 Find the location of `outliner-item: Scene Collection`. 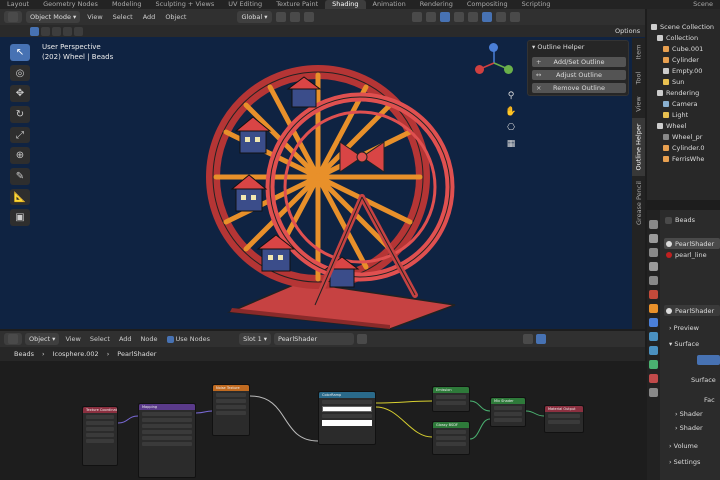

outliner-item: Scene Collection is located at coordinates (683, 26).